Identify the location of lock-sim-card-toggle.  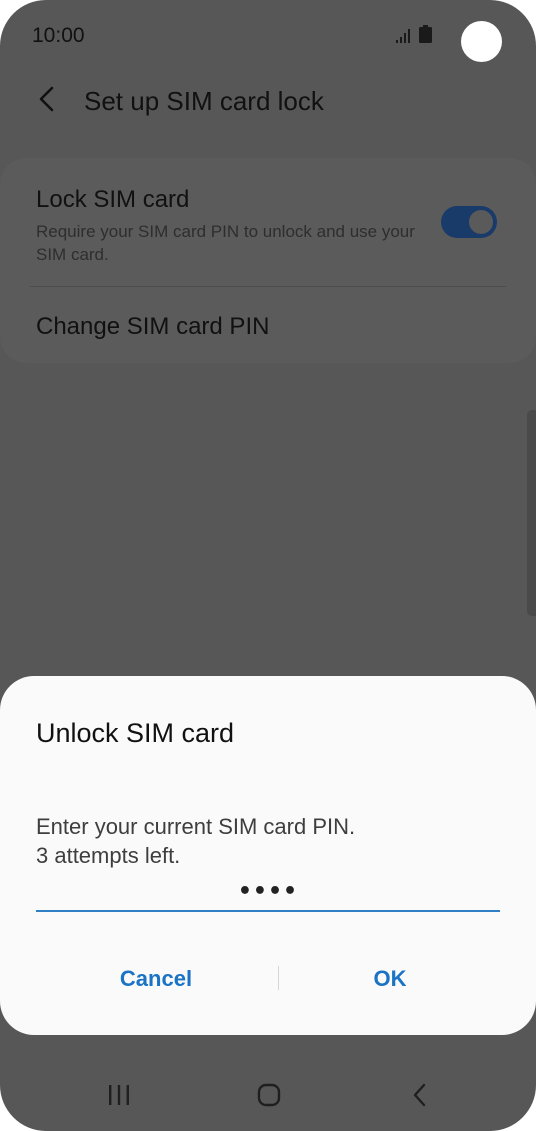
(469, 222).